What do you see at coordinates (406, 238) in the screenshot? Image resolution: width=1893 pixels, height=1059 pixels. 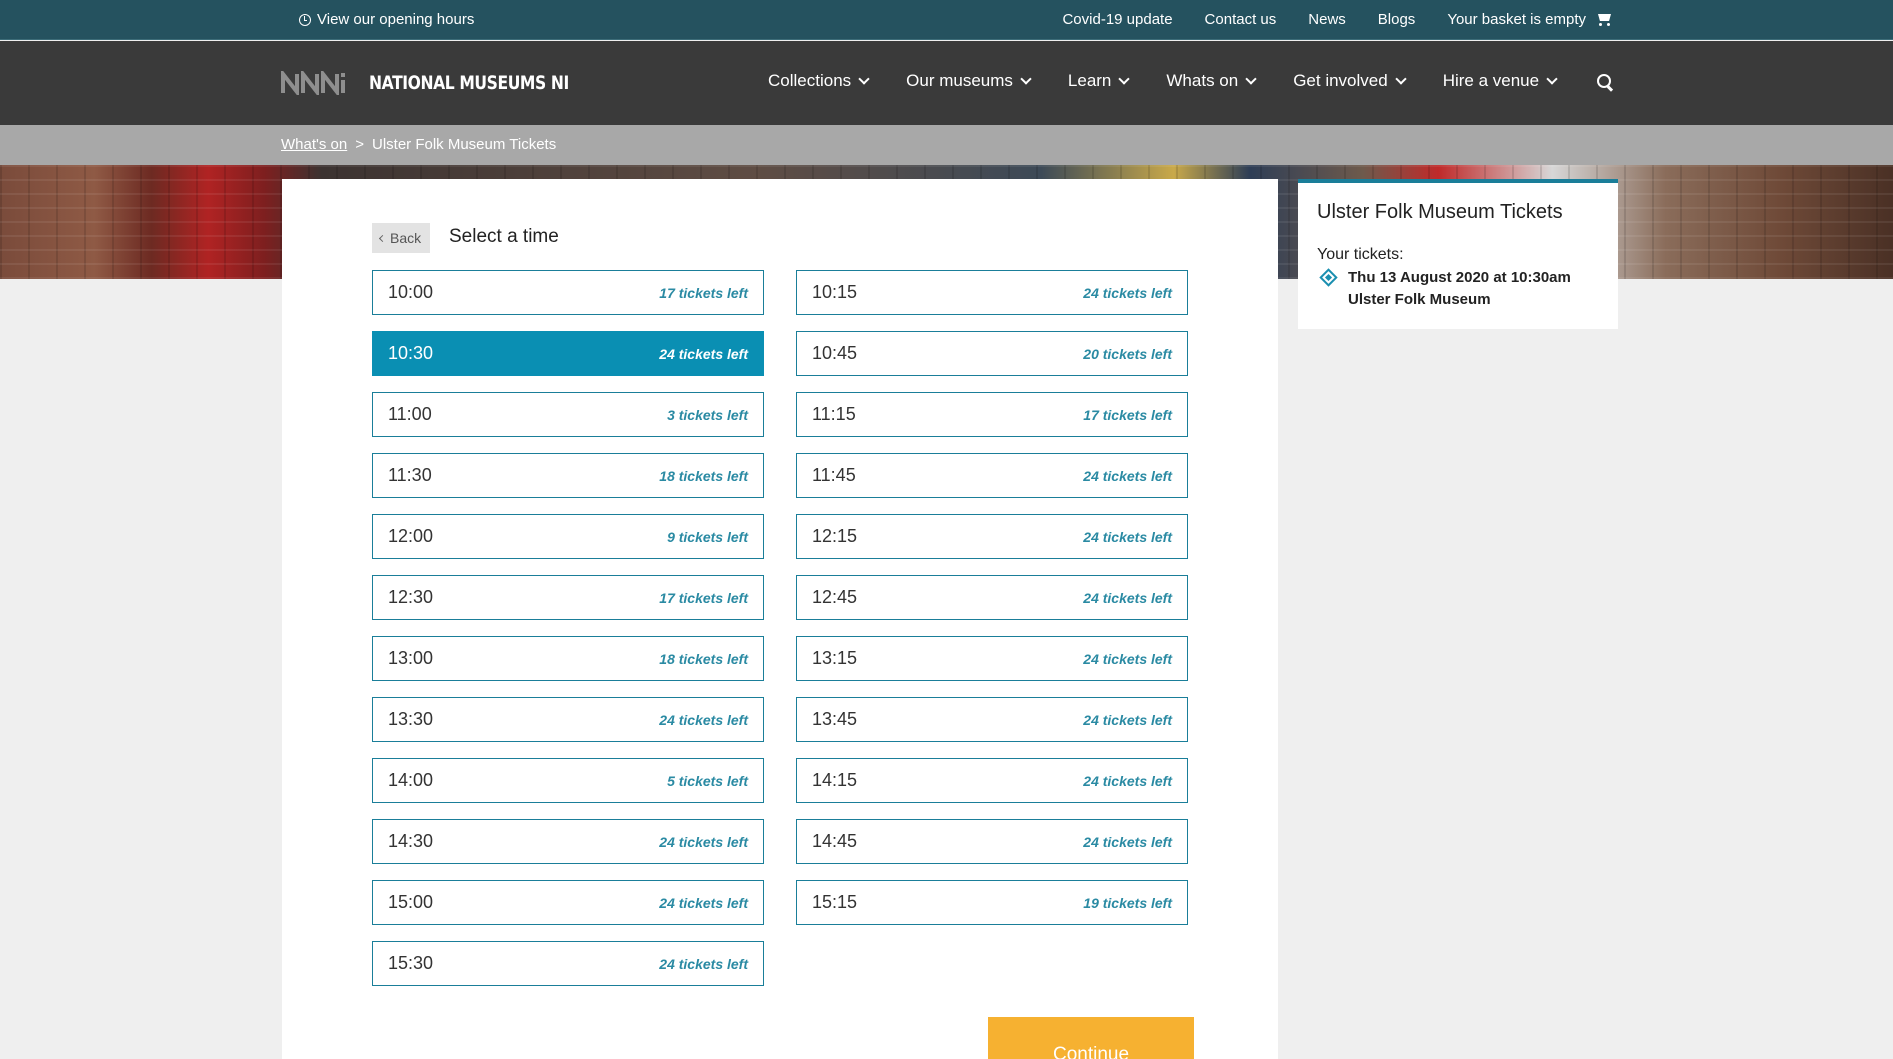 I see `back-label: Back` at bounding box center [406, 238].